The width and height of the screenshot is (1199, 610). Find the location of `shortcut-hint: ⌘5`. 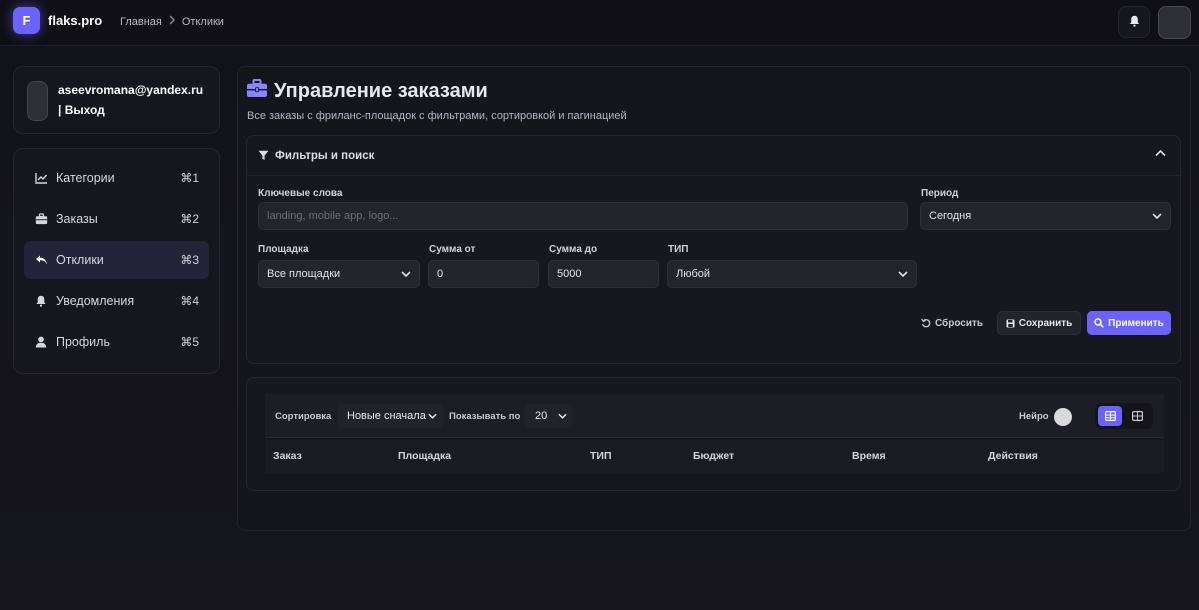

shortcut-hint: ⌘5 is located at coordinates (189, 342).